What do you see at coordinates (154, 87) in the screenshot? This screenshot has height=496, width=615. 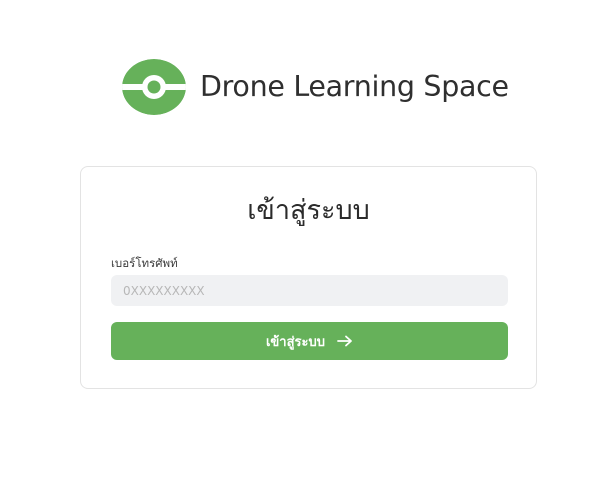 I see `drone-eye-logo-icon` at bounding box center [154, 87].